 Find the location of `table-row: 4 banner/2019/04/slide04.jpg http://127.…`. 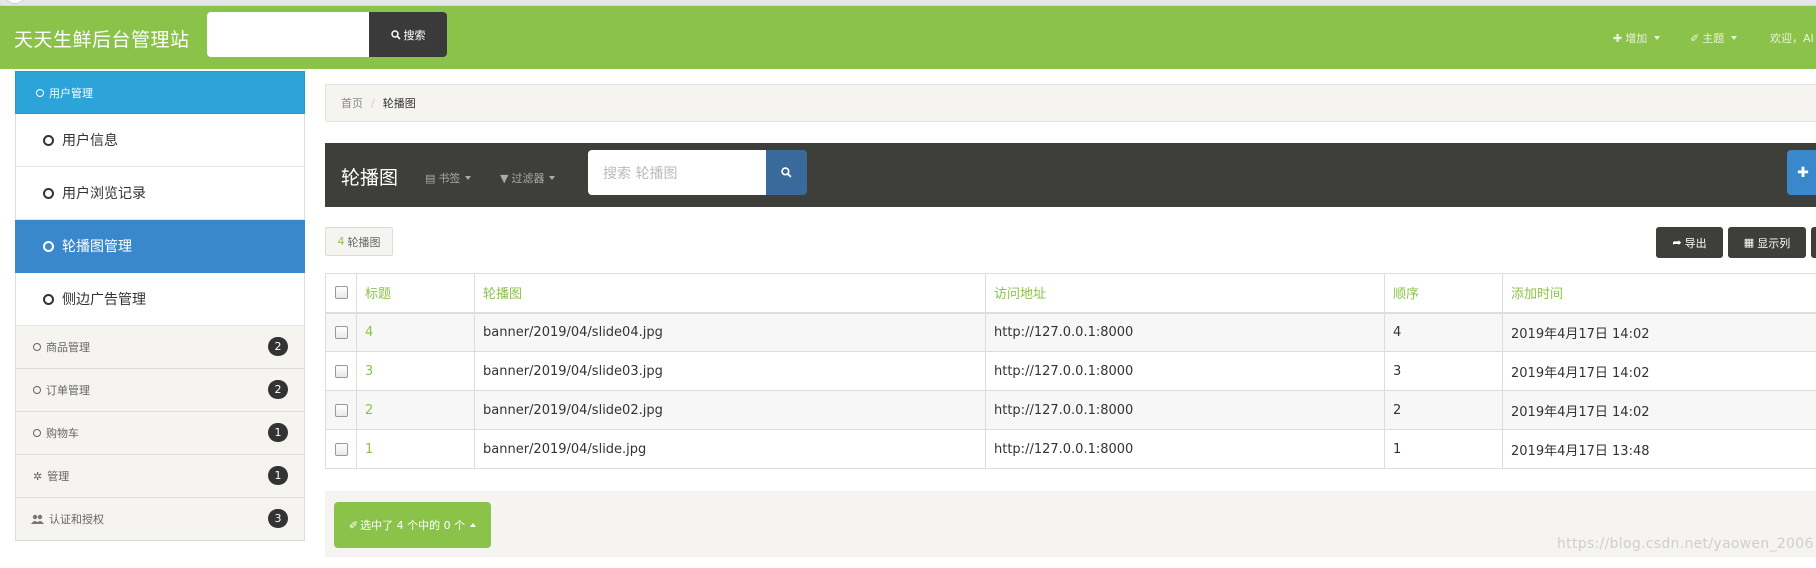

table-row: 4 banner/2019/04/slide04.jpg http://127.… is located at coordinates (1070, 332).